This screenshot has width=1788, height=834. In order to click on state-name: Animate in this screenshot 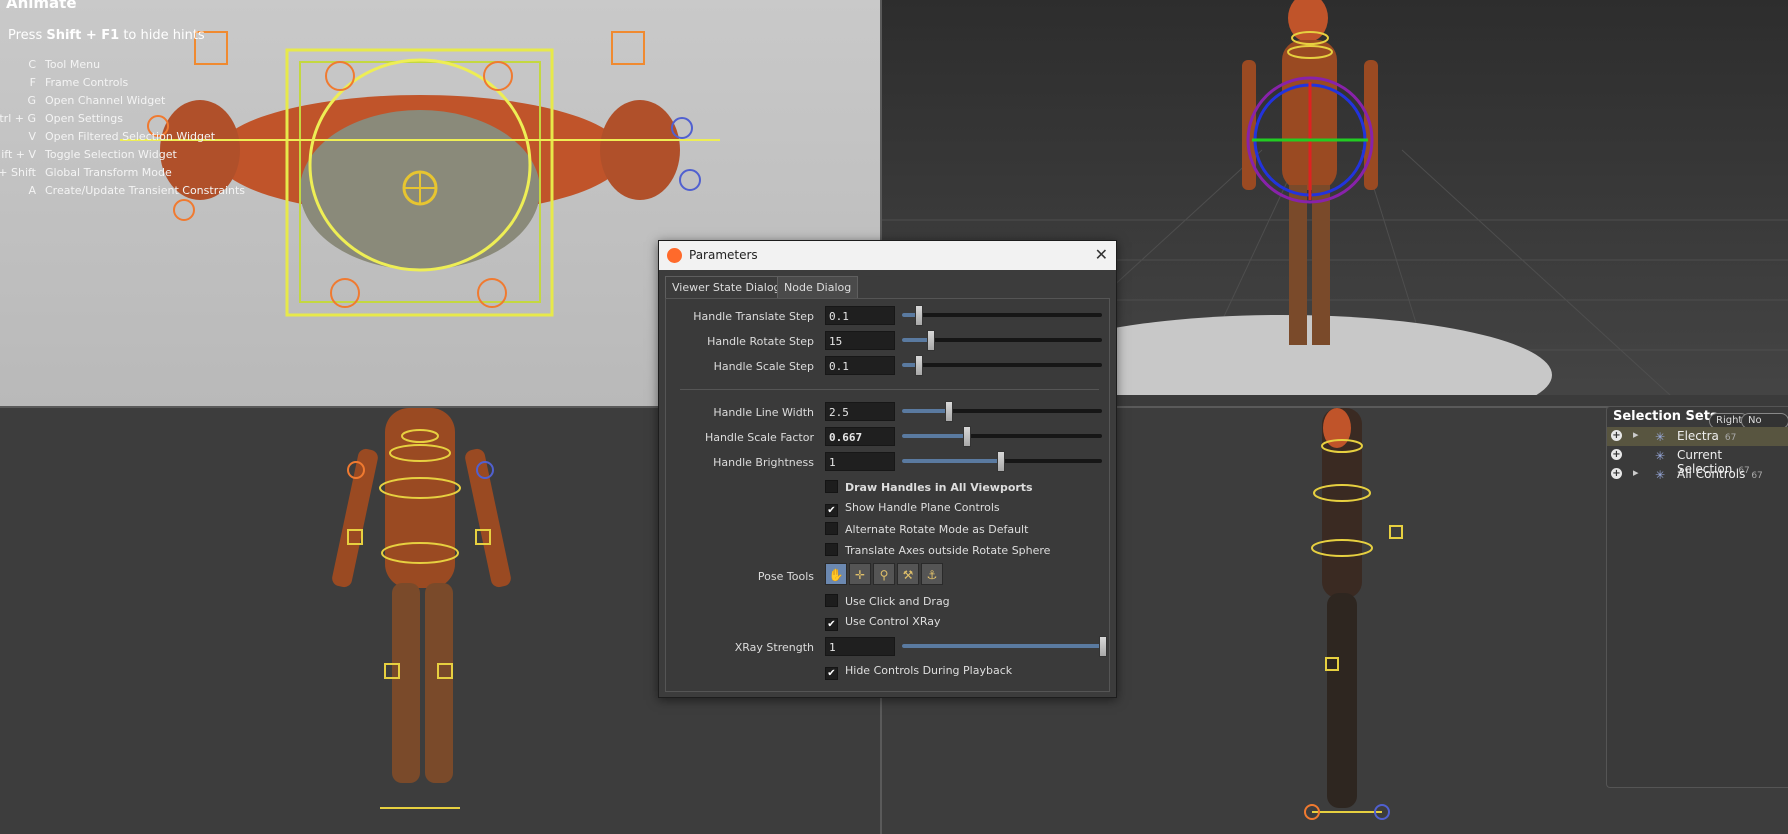, I will do `click(41, 6)`.